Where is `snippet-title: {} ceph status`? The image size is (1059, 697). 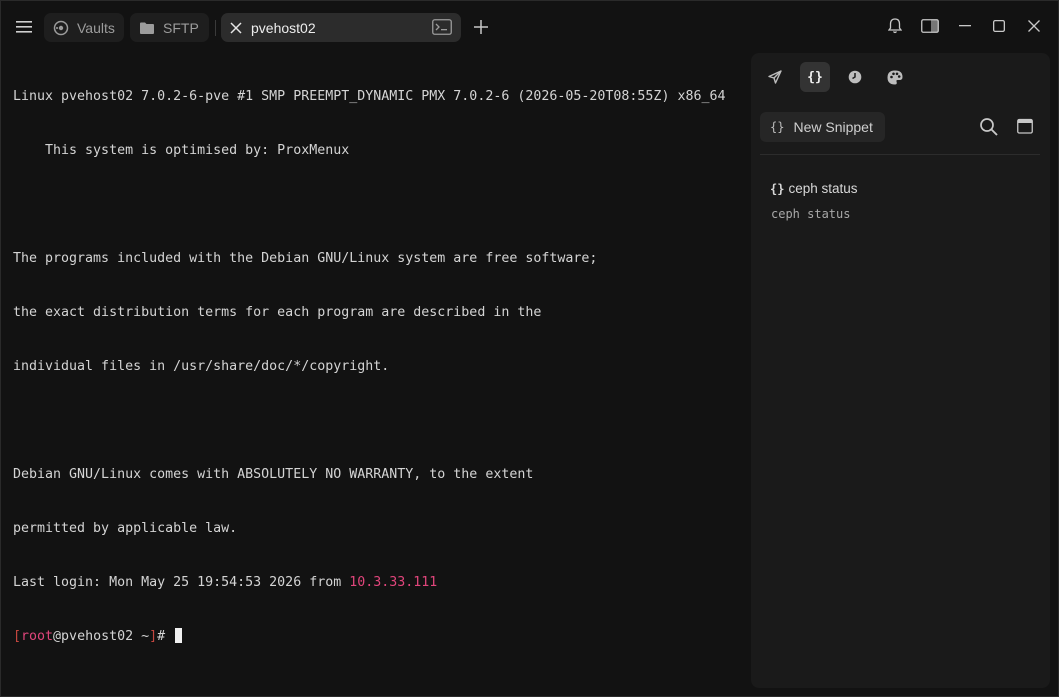 snippet-title: {} ceph status is located at coordinates (814, 188).